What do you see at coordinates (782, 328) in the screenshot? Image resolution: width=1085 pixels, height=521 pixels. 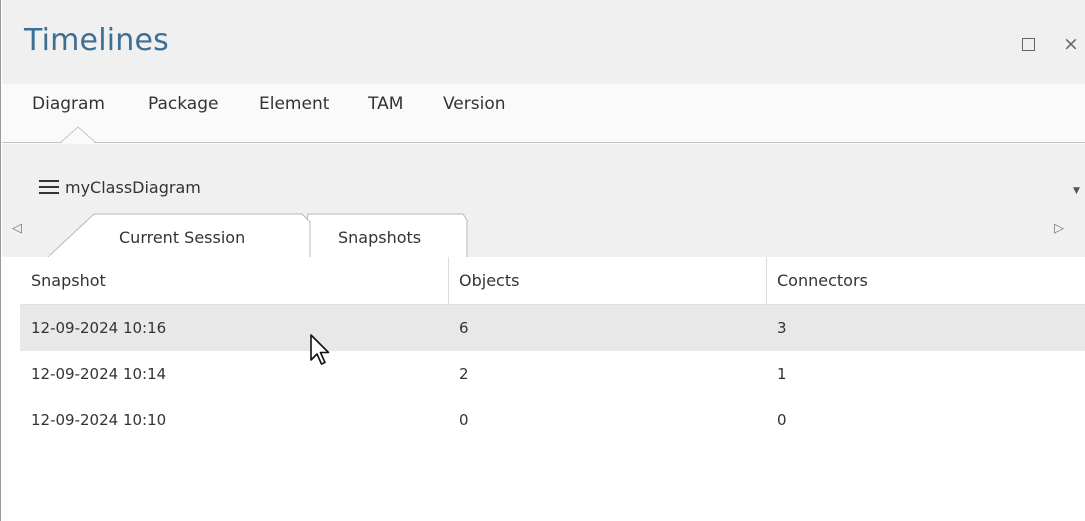 I see `cell-connectors: 3` at bounding box center [782, 328].